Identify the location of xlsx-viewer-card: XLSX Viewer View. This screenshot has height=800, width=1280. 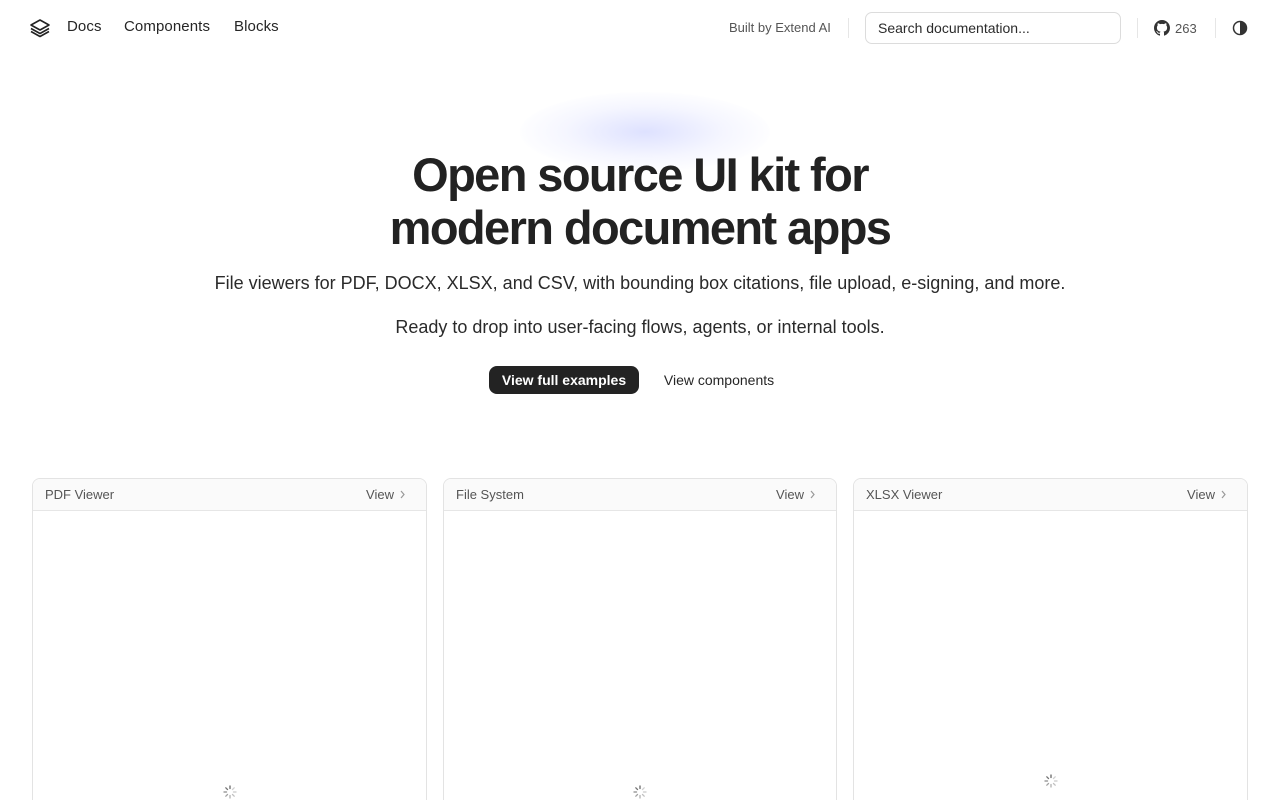
(1050, 639).